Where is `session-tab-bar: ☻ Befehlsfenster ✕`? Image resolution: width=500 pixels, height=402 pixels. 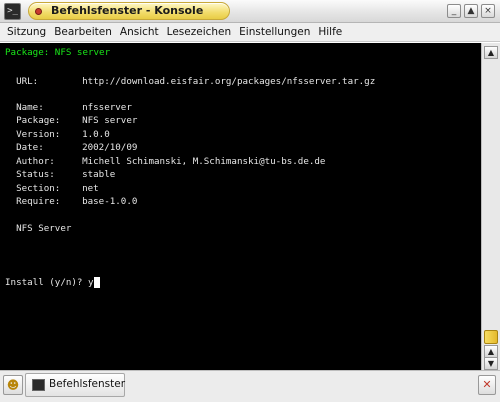
session-tab-bar: ☻ Befehlsfenster ✕ is located at coordinates (250, 386).